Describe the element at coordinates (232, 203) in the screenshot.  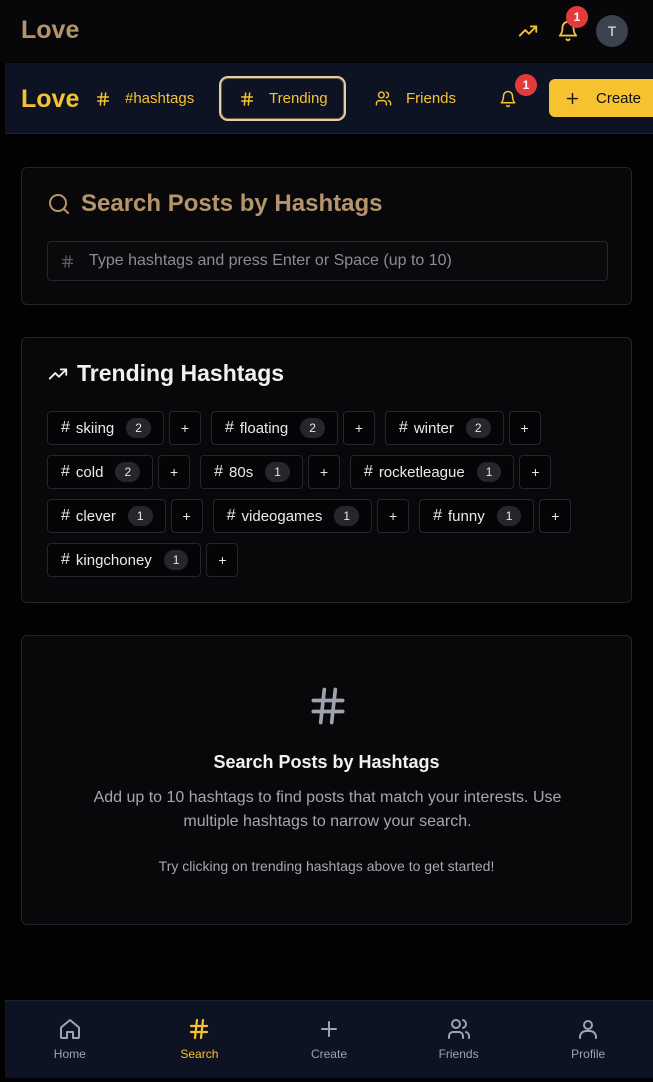
I see `search-title-text: Search Posts by Hashtags` at that location.